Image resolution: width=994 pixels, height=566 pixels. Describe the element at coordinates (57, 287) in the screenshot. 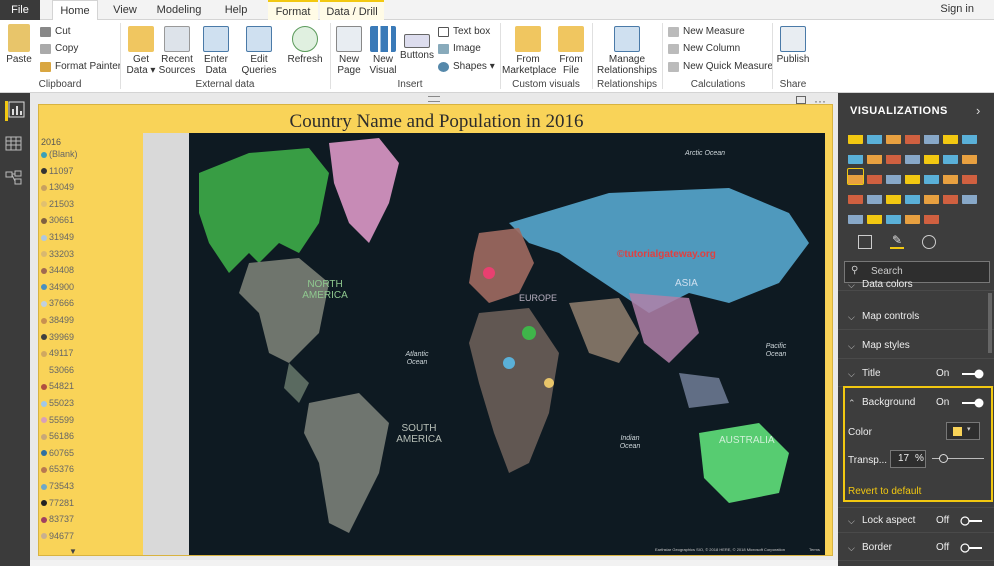

I see `legend-item: 34900` at that location.